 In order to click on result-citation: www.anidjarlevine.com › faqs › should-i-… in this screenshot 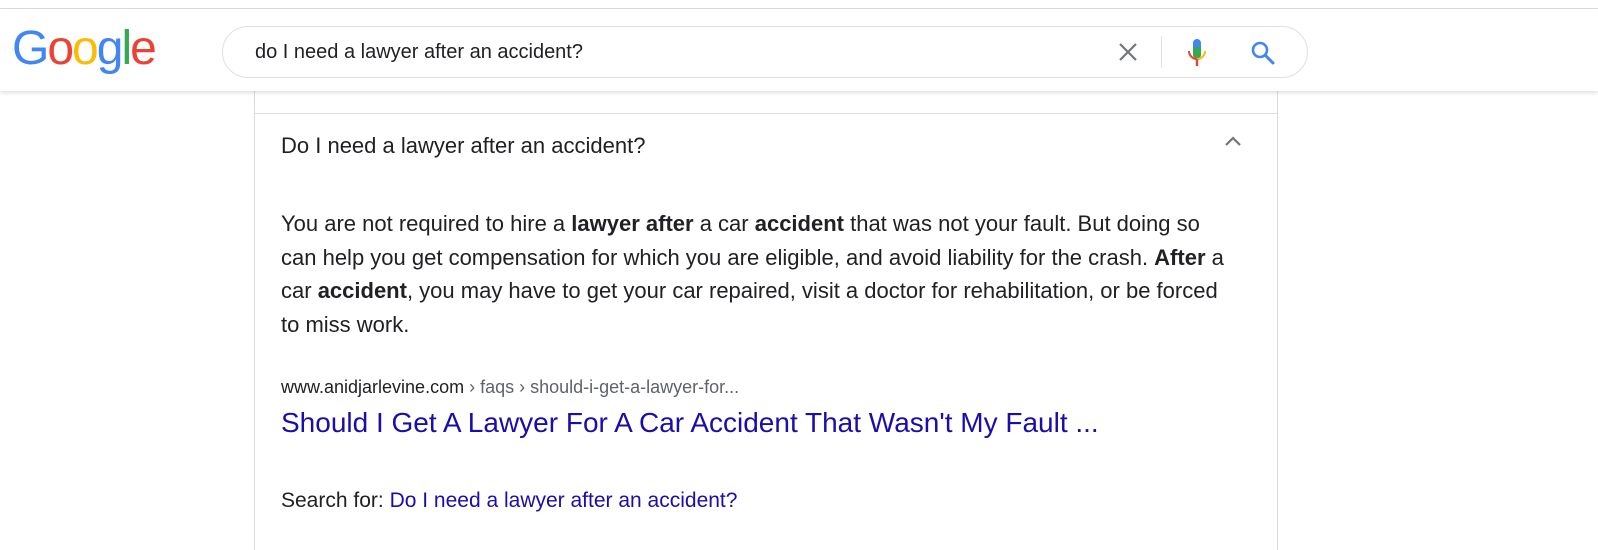, I will do `click(510, 387)`.